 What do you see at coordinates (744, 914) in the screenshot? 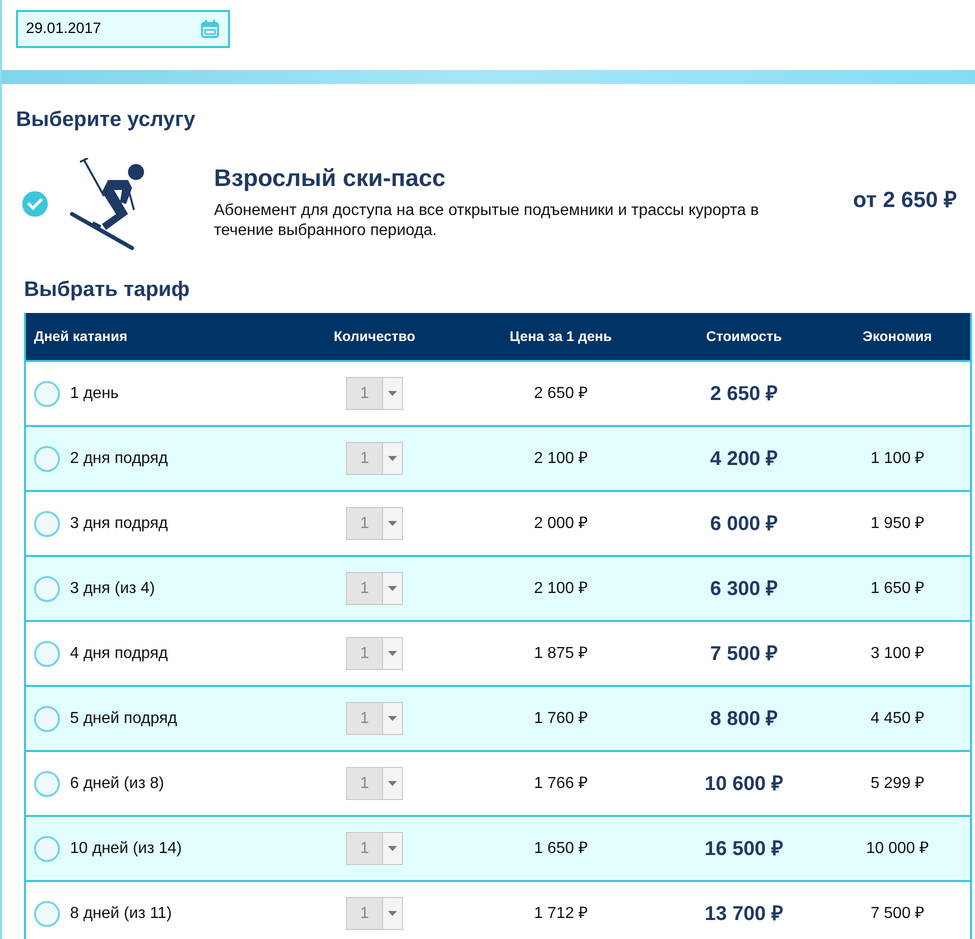
I see `table-cell-text: 13 700 ₽` at bounding box center [744, 914].